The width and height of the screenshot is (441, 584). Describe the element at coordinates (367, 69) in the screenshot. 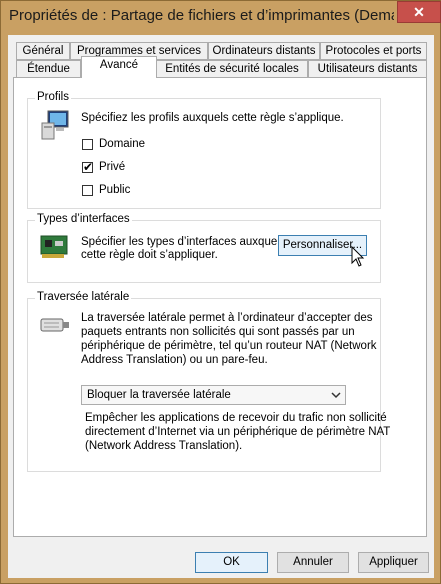

I see `tab-remote-users: Utilisateurs distants` at that location.